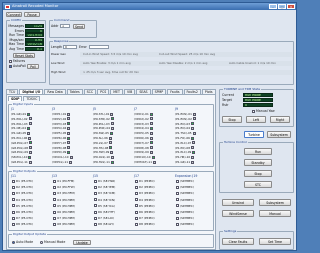 This screenshot has width=320, height=253. I want to click on autopoll-checkbox, so click(10, 66).